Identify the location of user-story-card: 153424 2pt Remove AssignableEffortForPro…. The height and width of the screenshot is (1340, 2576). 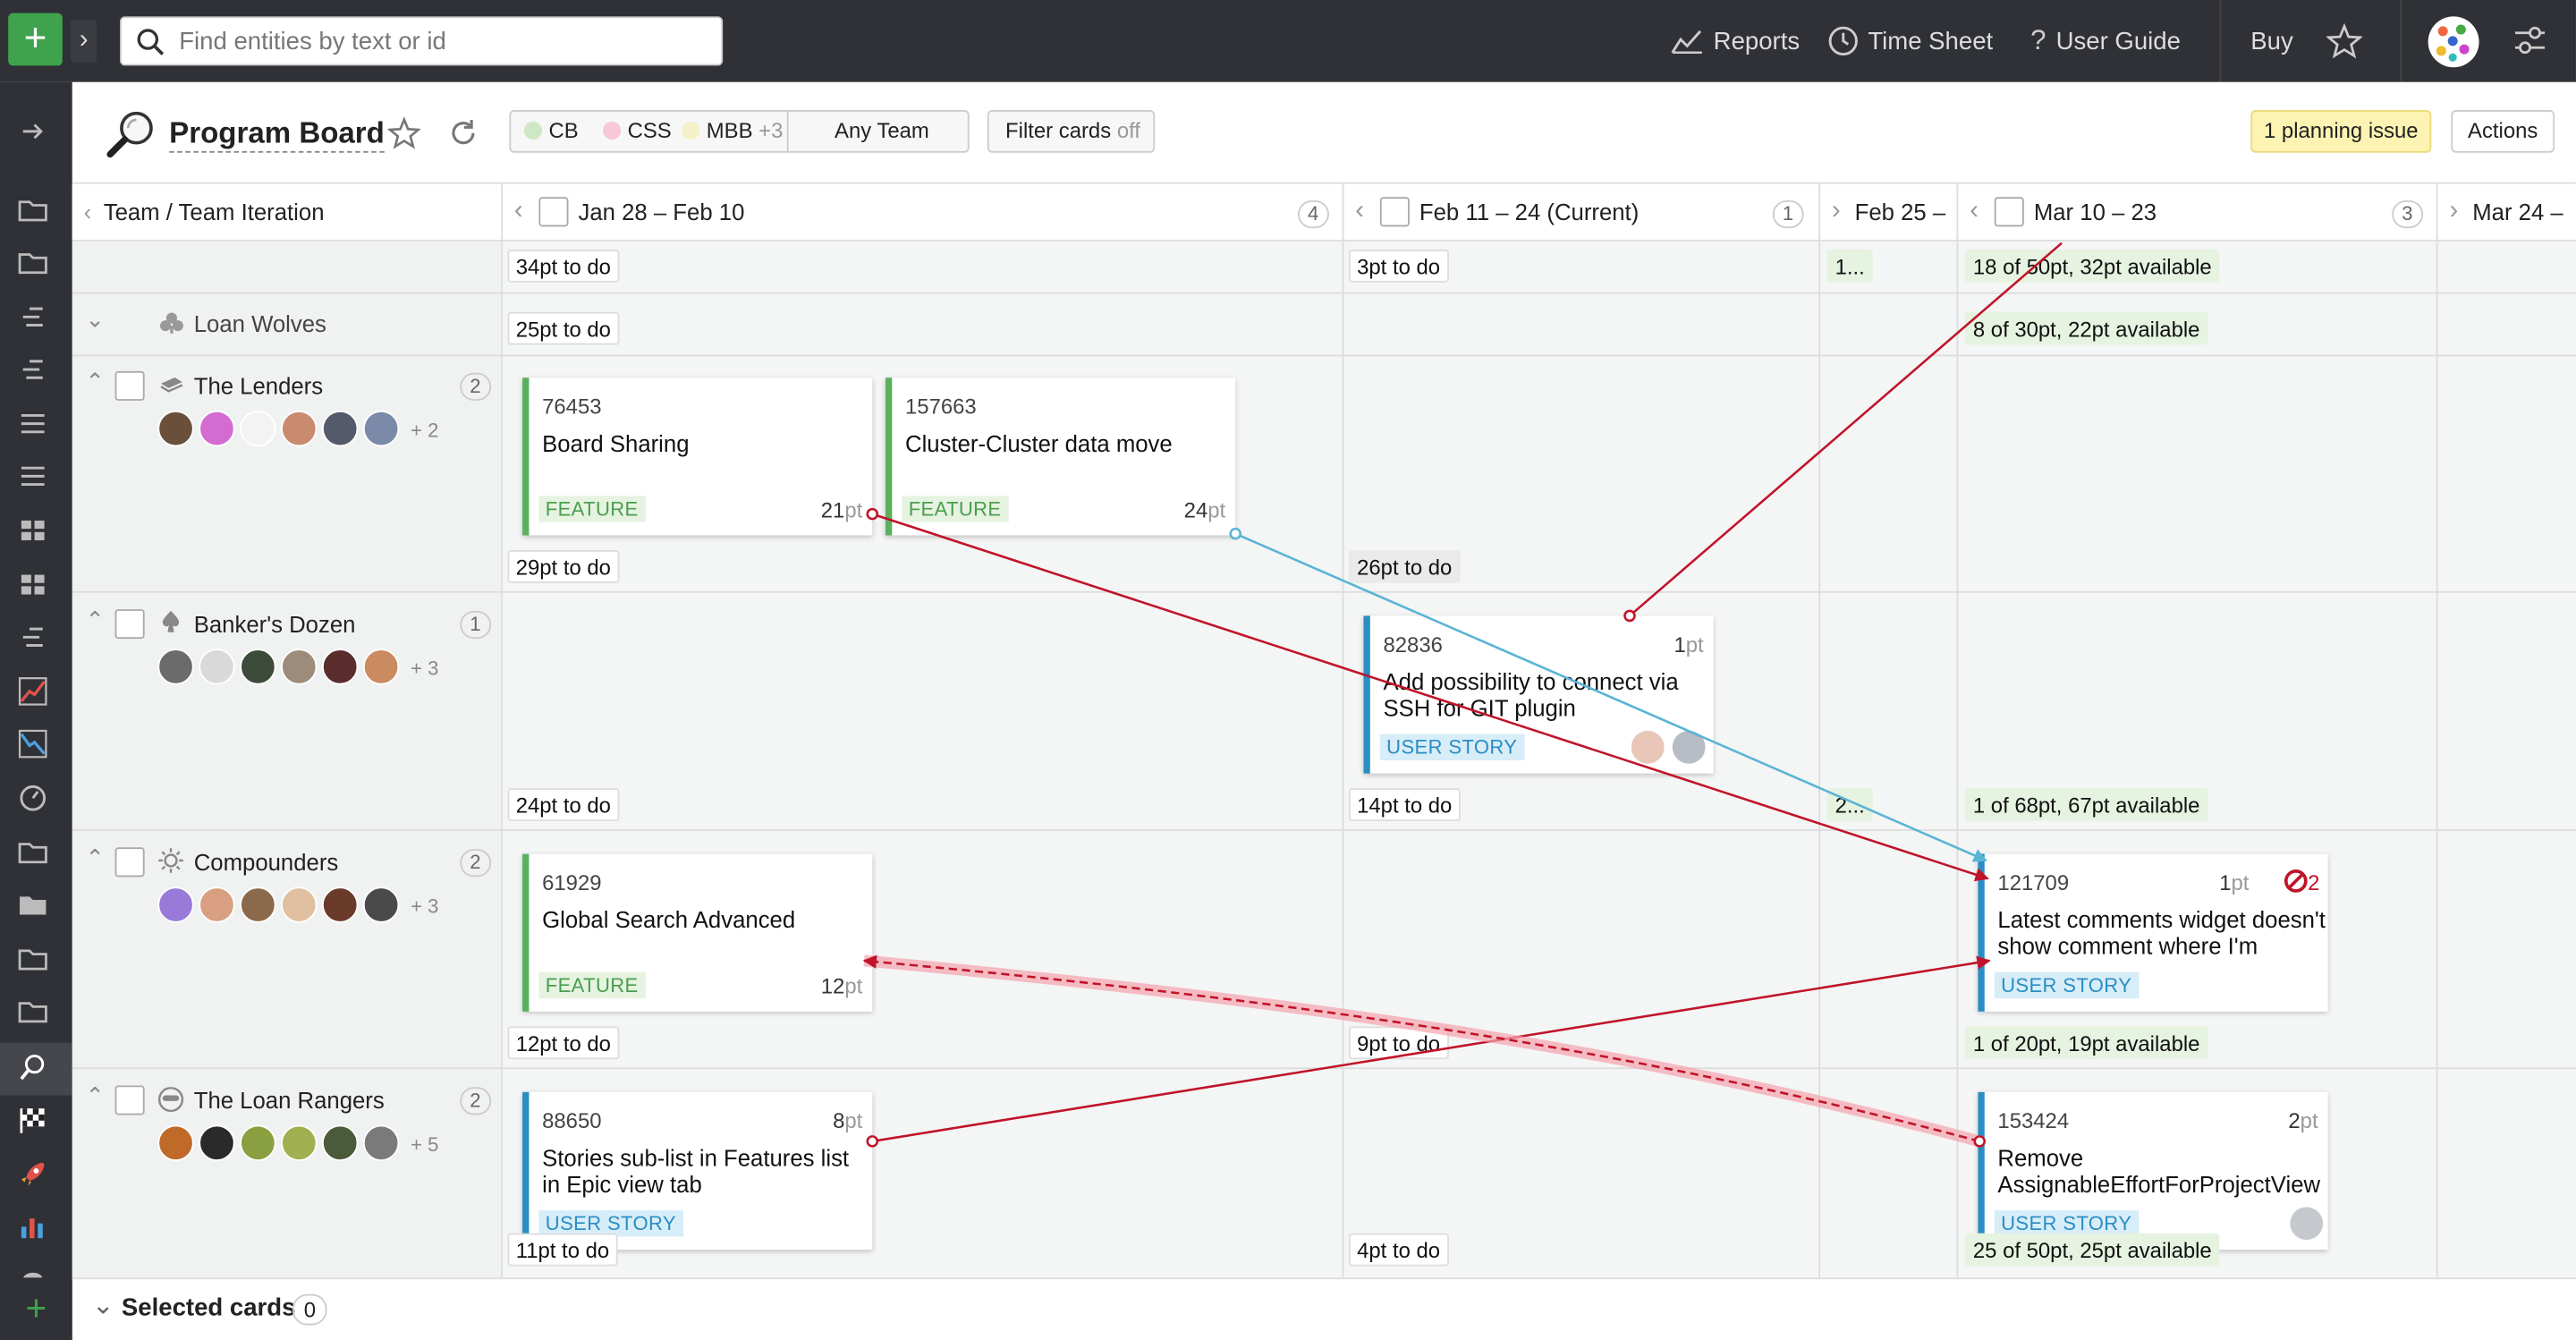
(2152, 1171).